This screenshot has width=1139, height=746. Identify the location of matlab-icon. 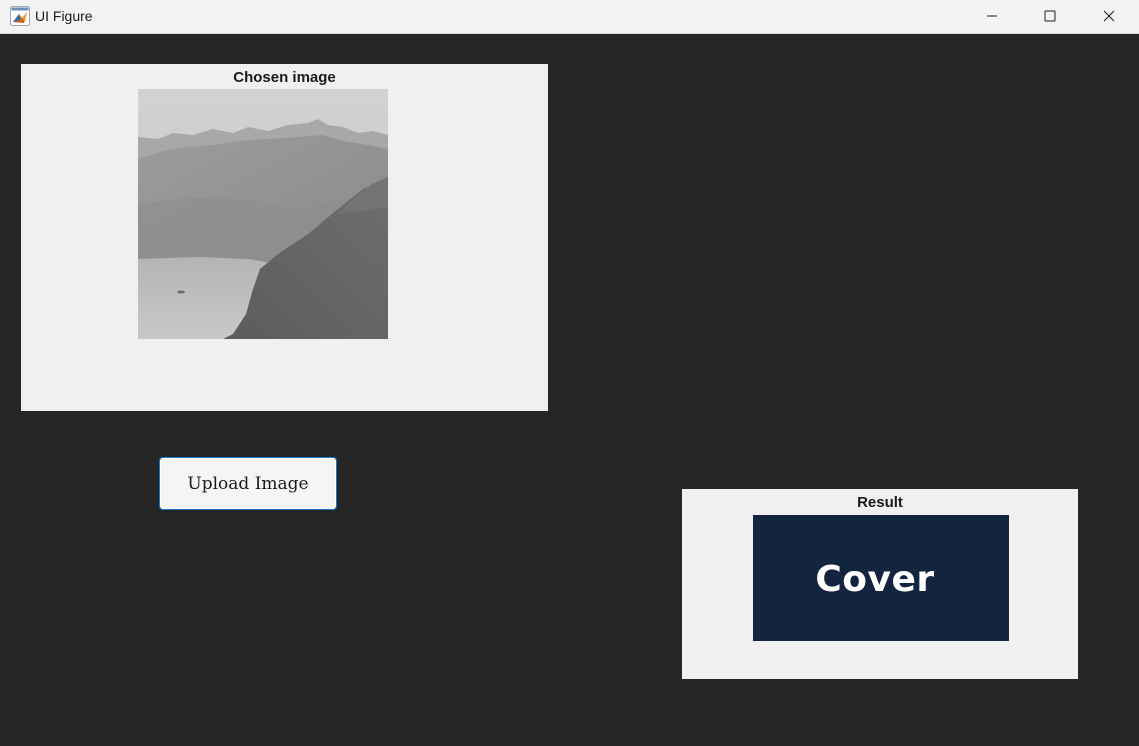
(20, 16).